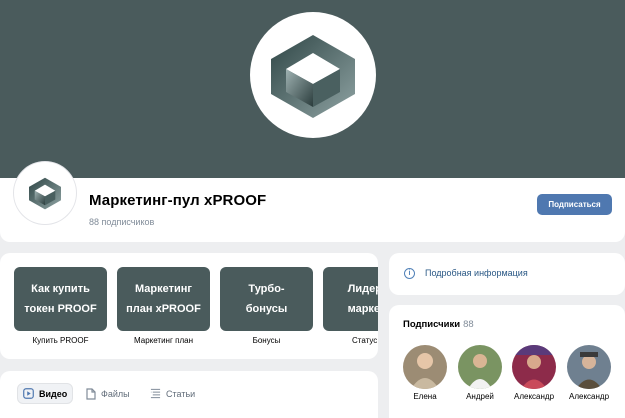  What do you see at coordinates (574, 204) in the screenshot?
I see `subscribe-button: Подписаться` at bounding box center [574, 204].